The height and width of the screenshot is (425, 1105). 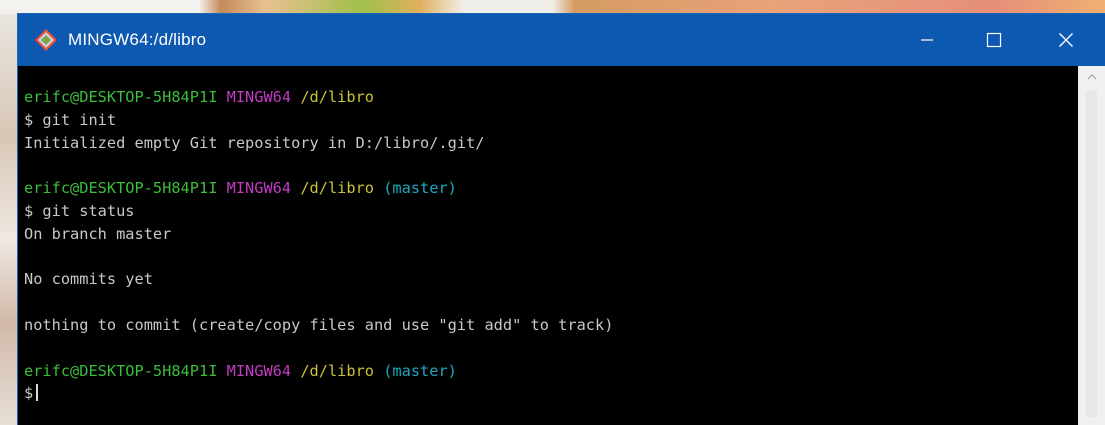 What do you see at coordinates (561, 40) in the screenshot?
I see `title-bar: MINGW64:/d/libro` at bounding box center [561, 40].